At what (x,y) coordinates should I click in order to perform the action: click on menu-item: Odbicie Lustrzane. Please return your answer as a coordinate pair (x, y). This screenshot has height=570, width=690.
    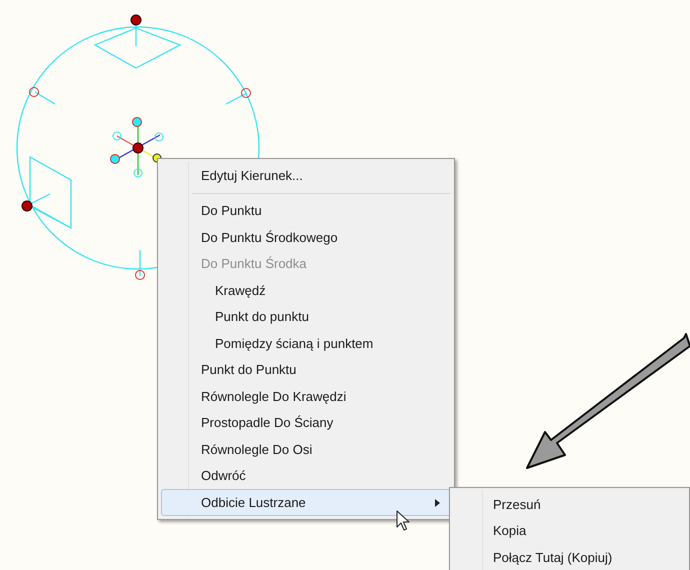
    Looking at the image, I should click on (306, 502).